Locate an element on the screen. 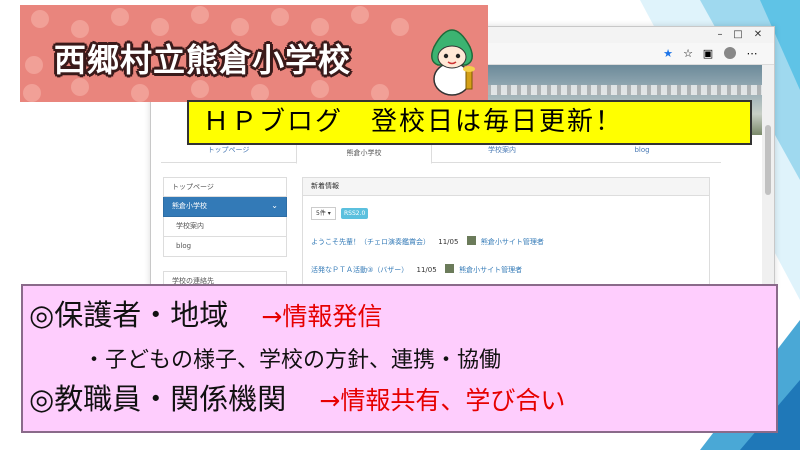 The height and width of the screenshot is (450, 800). school-banner: 西郷村立熊倉小学校 is located at coordinates (254, 53).